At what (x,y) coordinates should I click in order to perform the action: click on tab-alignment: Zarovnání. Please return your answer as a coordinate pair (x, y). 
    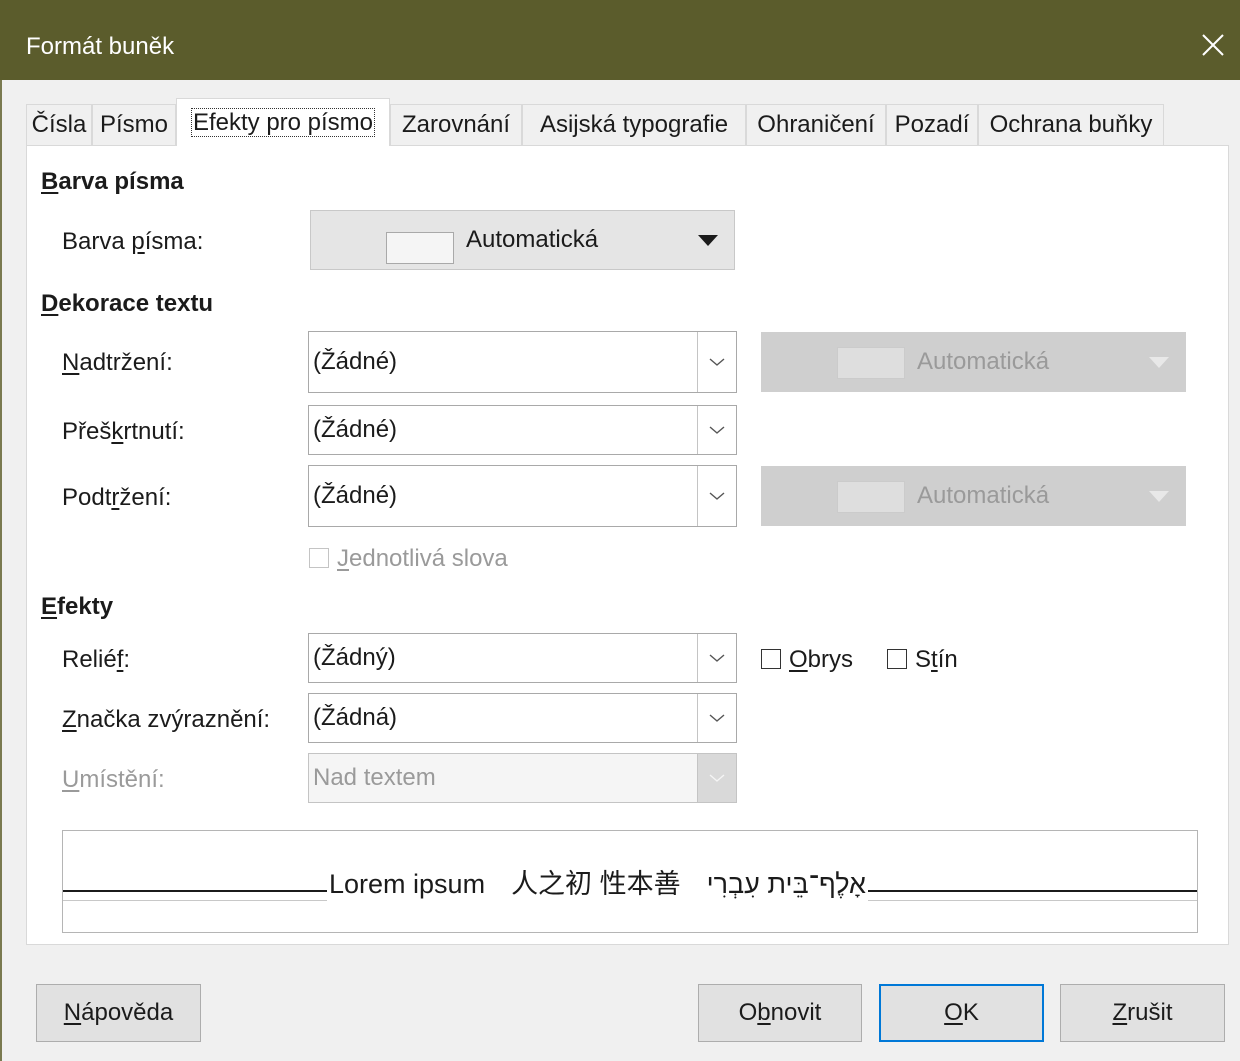
    Looking at the image, I should click on (456, 124).